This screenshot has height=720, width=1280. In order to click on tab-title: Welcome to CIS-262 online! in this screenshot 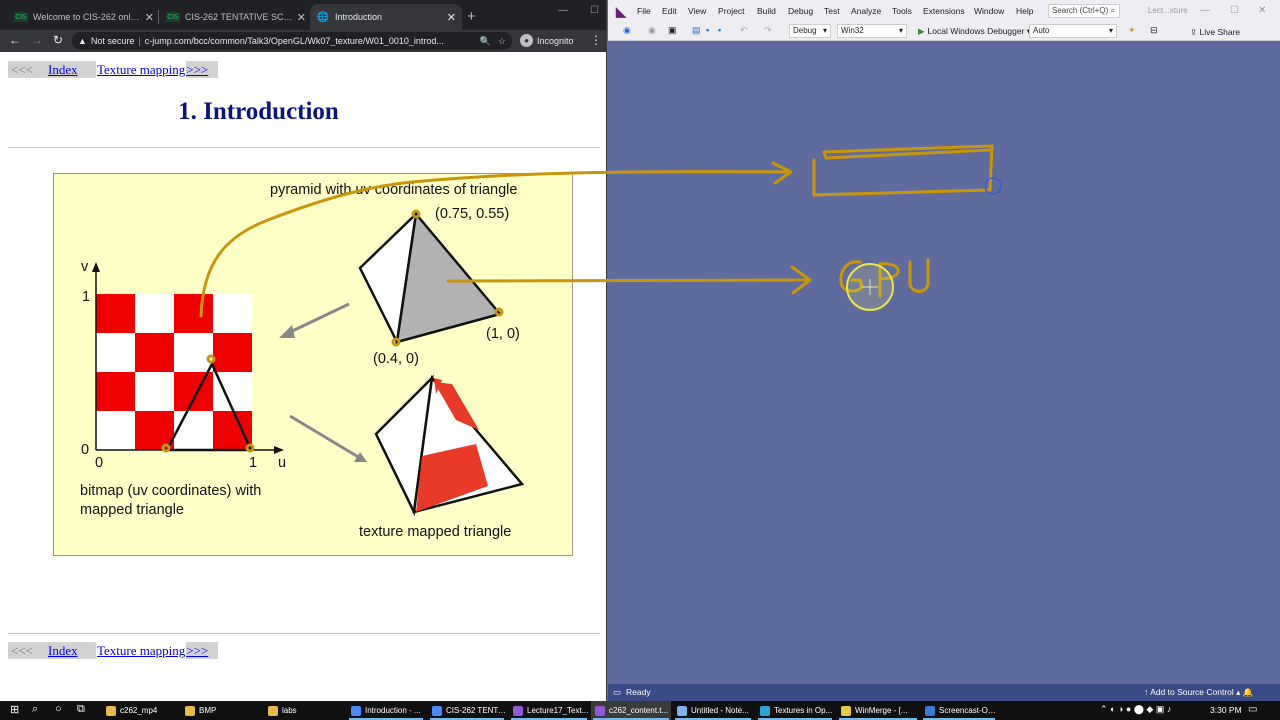, I will do `click(87, 17)`.